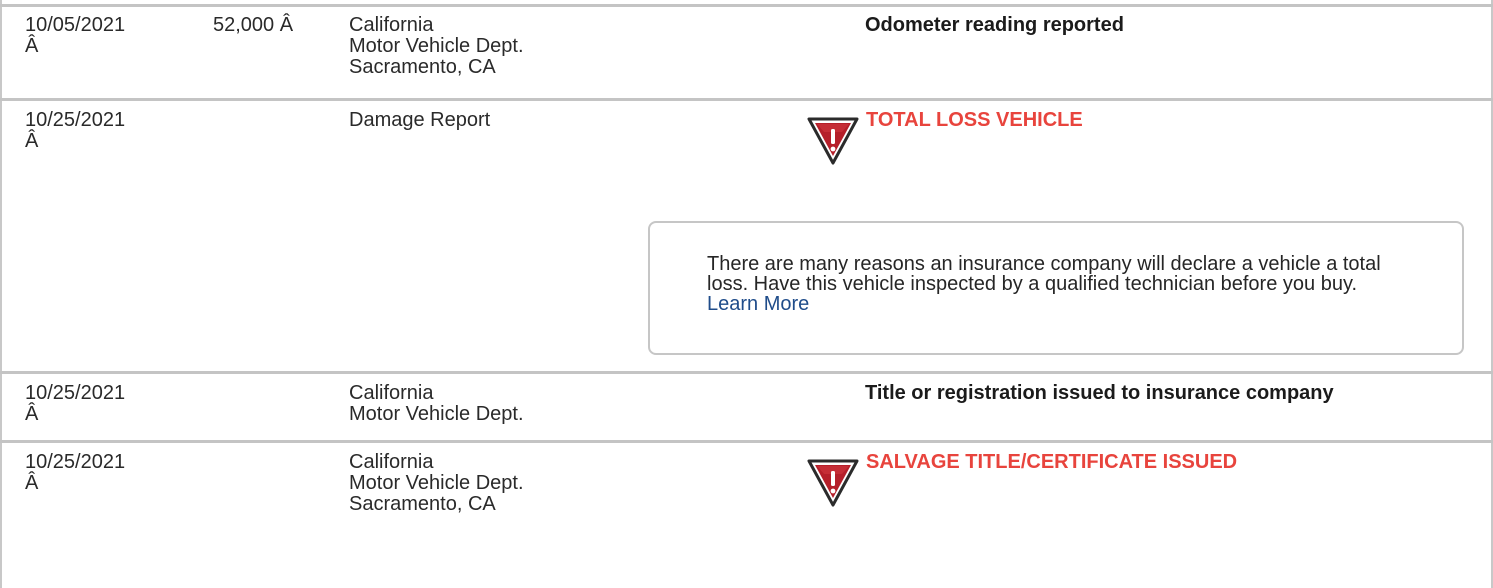  What do you see at coordinates (994, 25) in the screenshot?
I see `row-comment: Odometer reading reported` at bounding box center [994, 25].